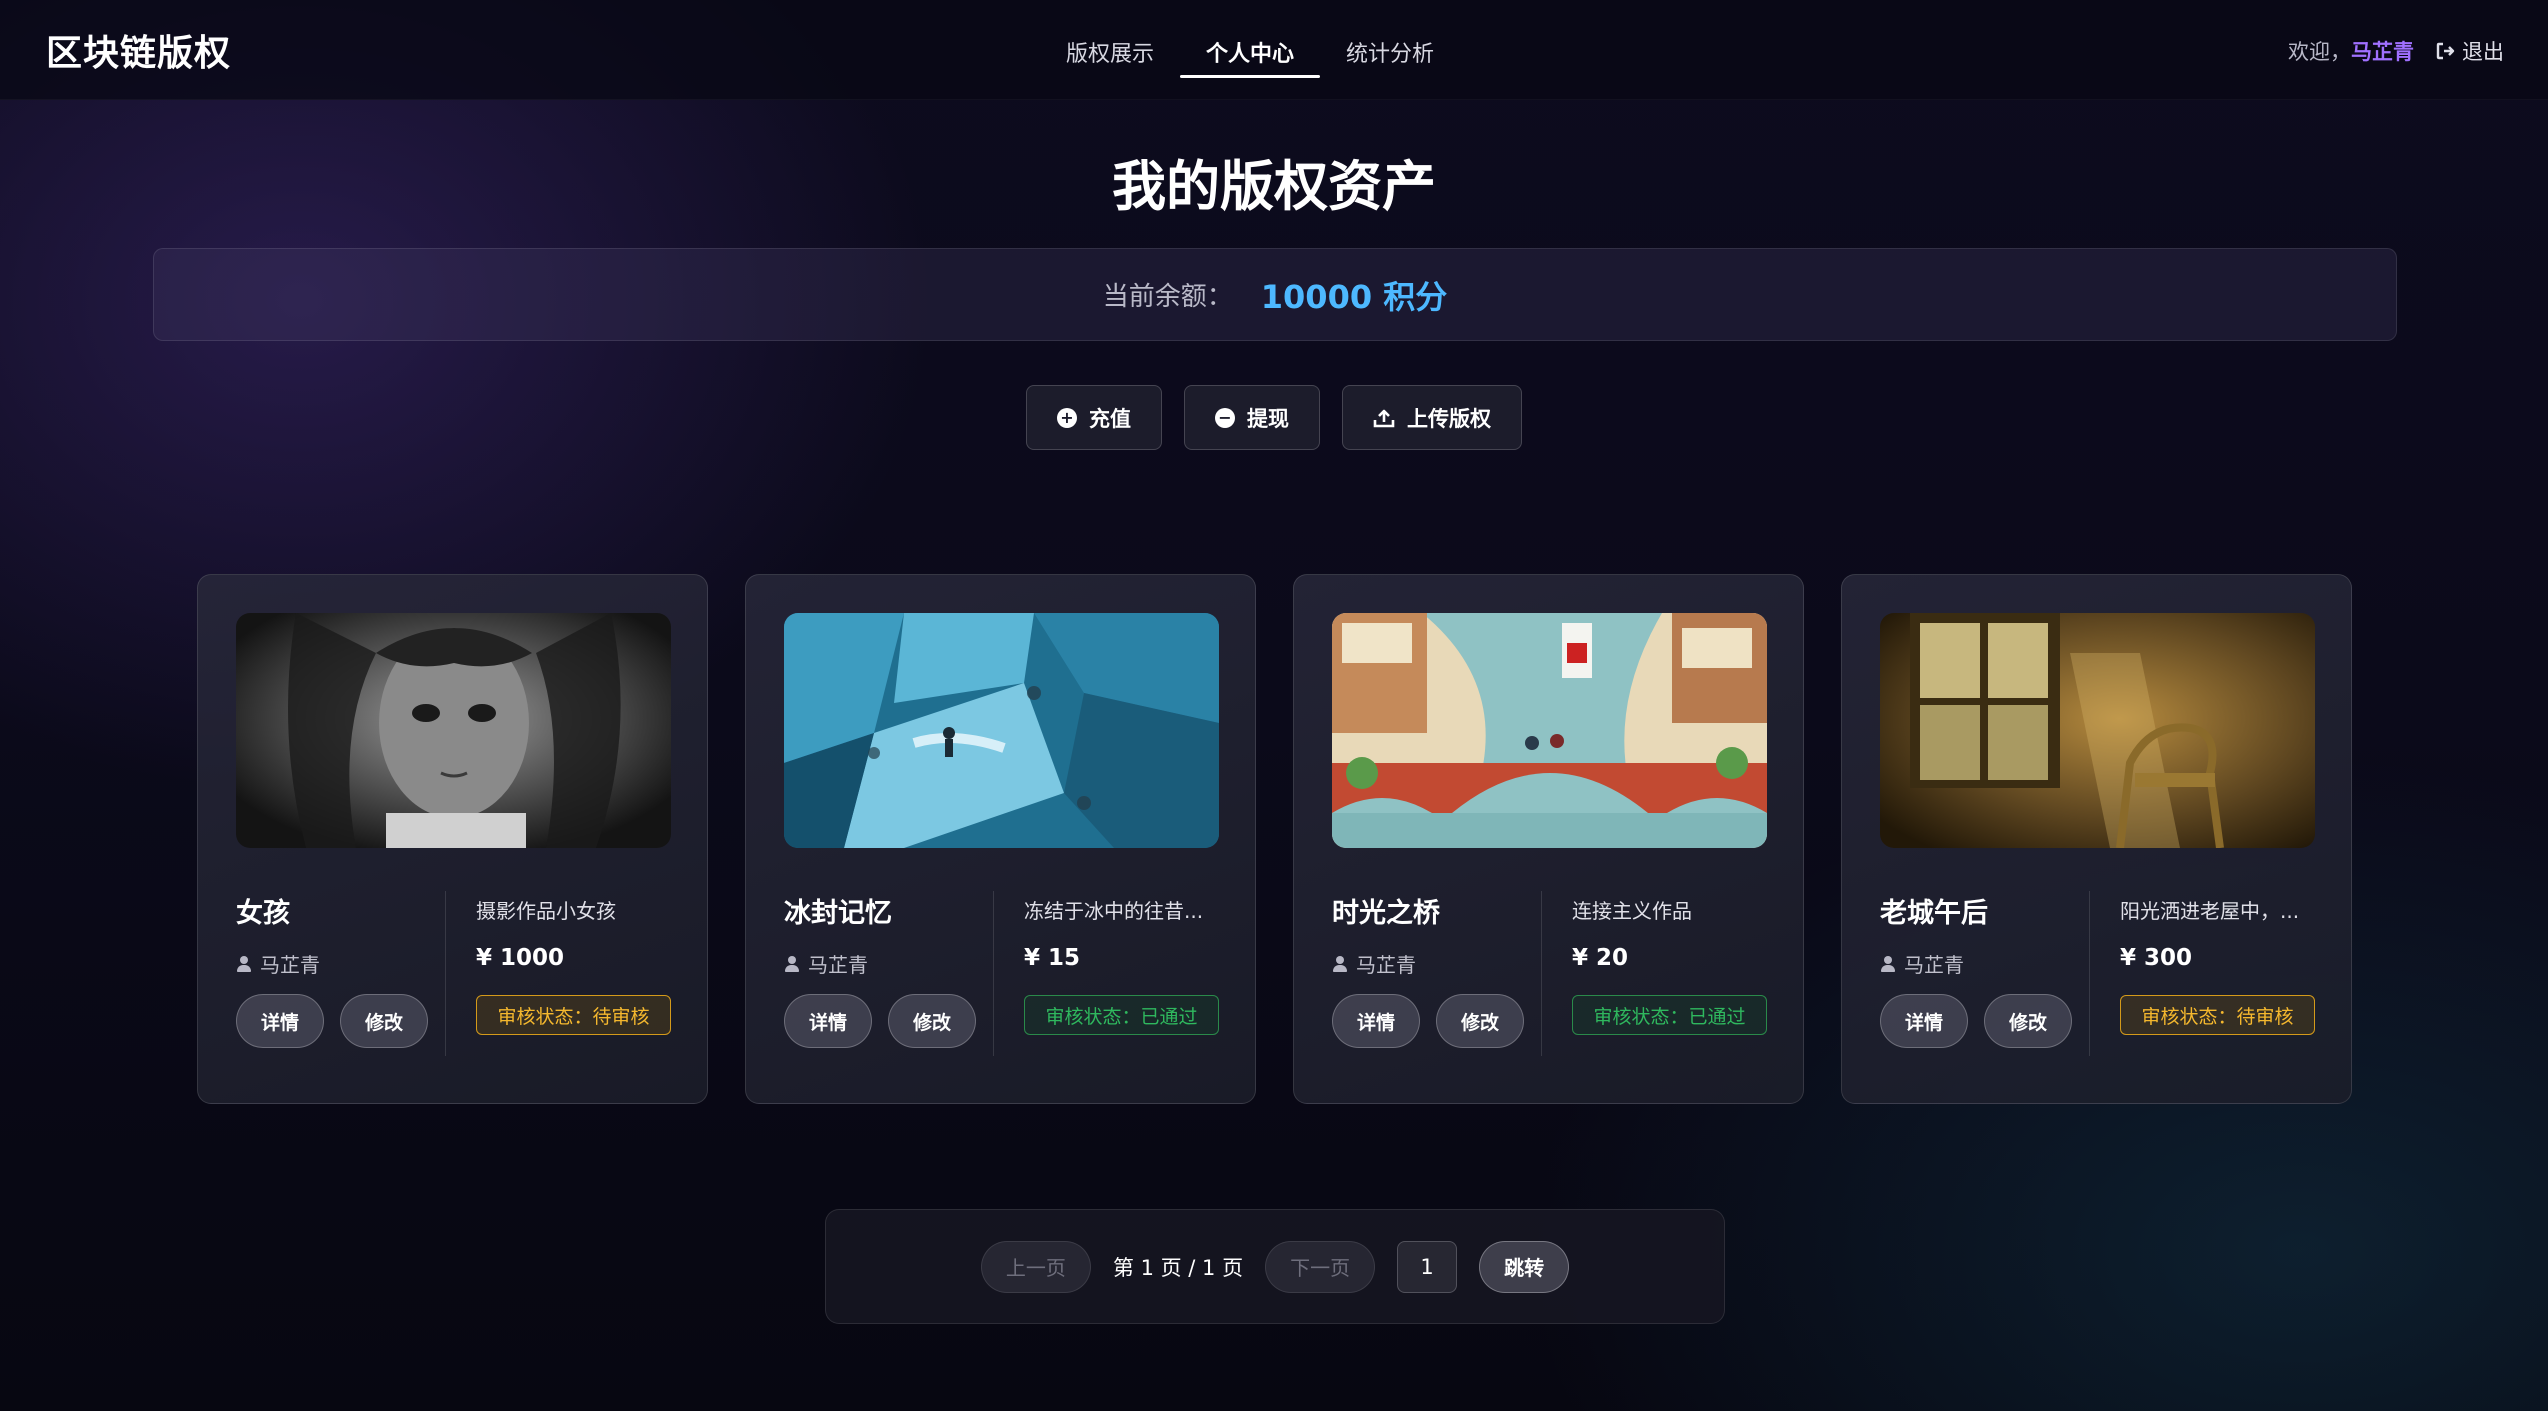 The image size is (2548, 1411). I want to click on balance-panel: 当前余额： 10000 积分, so click(1275, 294).